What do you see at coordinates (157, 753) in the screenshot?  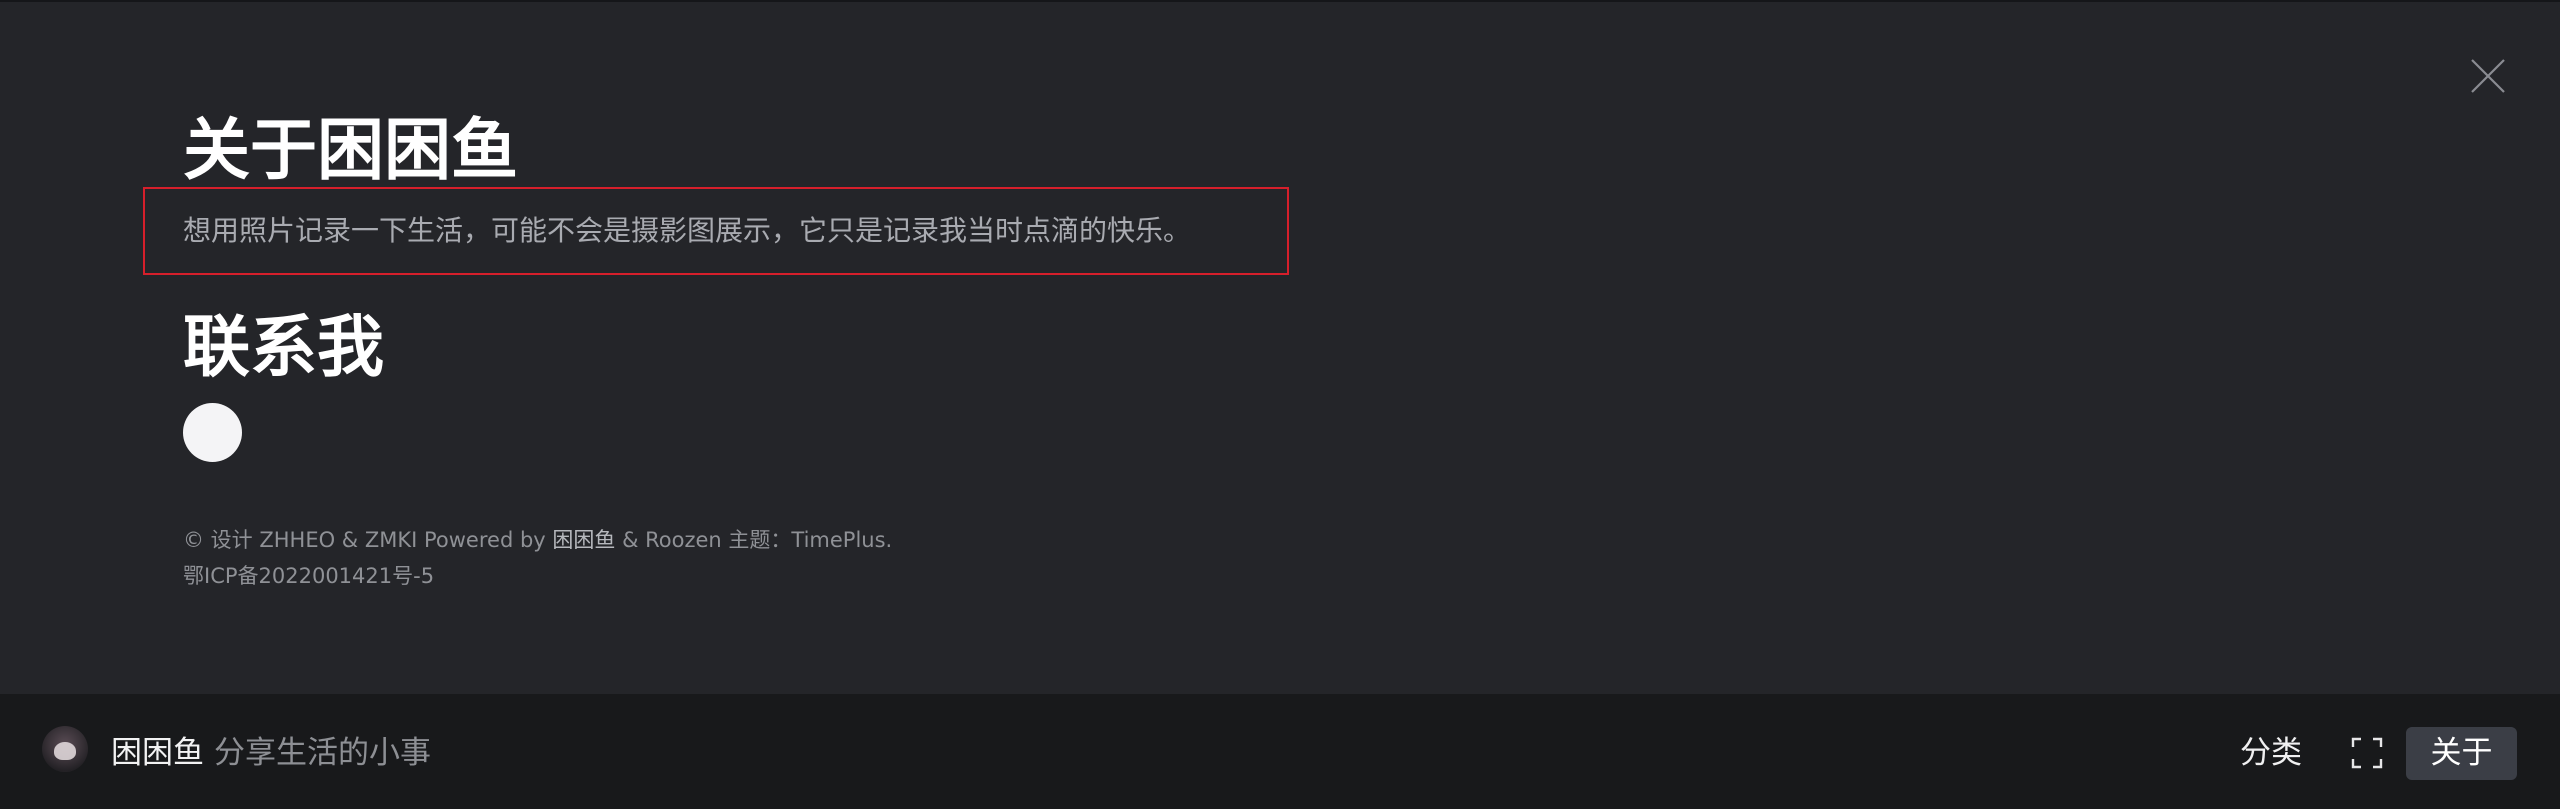 I see `site-name: 困困鱼` at bounding box center [157, 753].